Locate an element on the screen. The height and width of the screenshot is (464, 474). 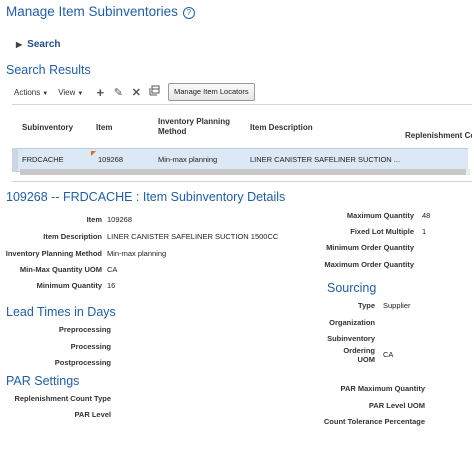
maximum-order-quantity-label: Maximum Order Quantity is located at coordinates (369, 264).